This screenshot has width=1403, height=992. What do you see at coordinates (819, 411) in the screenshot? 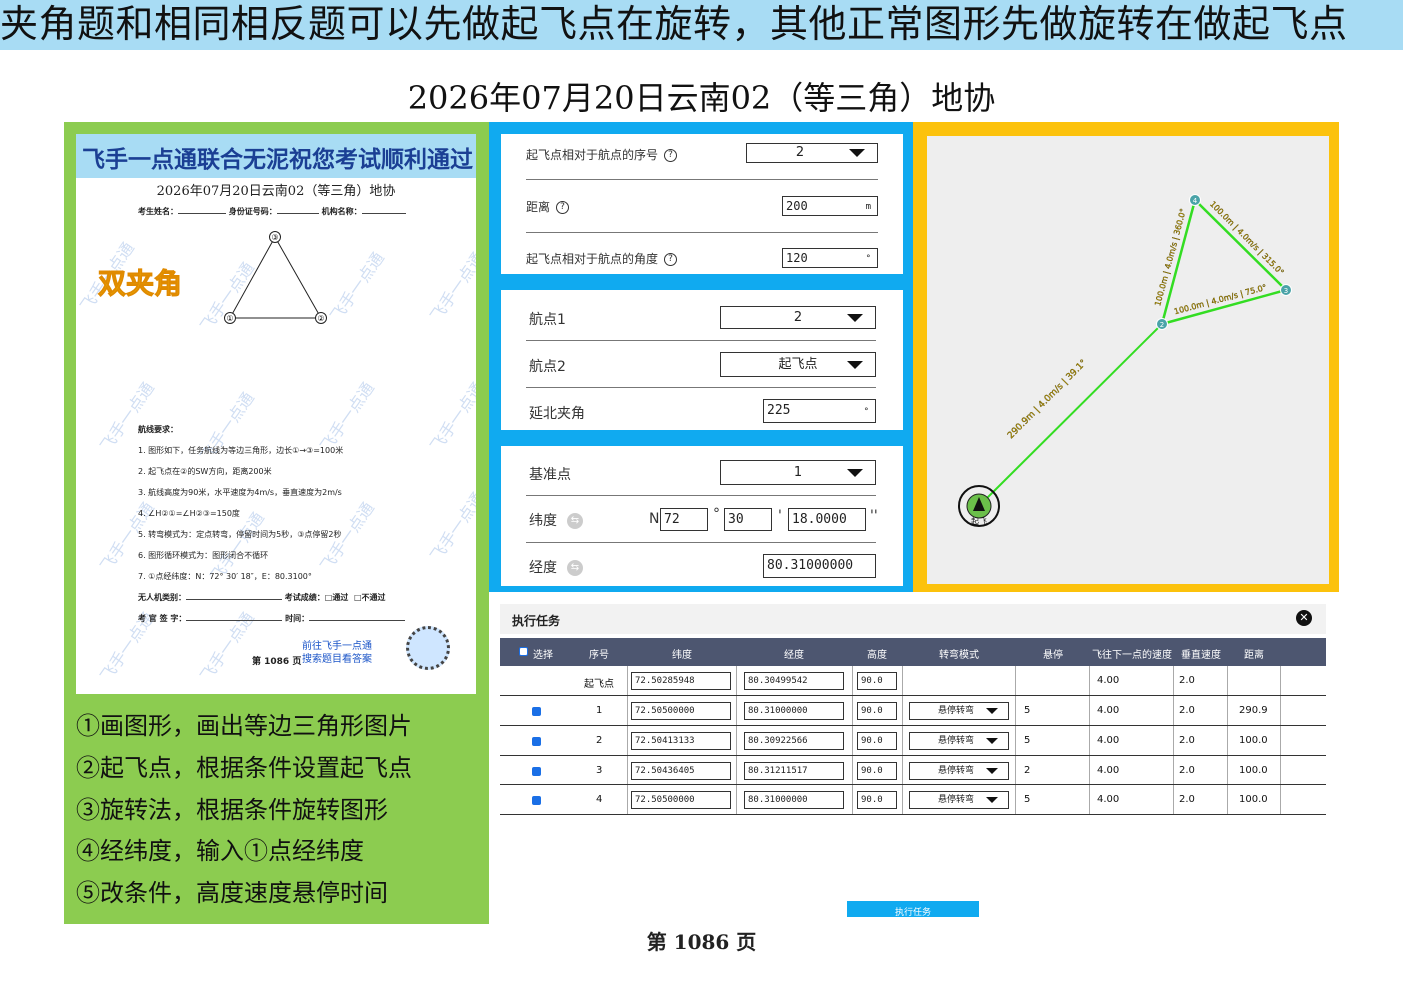
I see `north-angle-input: 225 °` at bounding box center [819, 411].